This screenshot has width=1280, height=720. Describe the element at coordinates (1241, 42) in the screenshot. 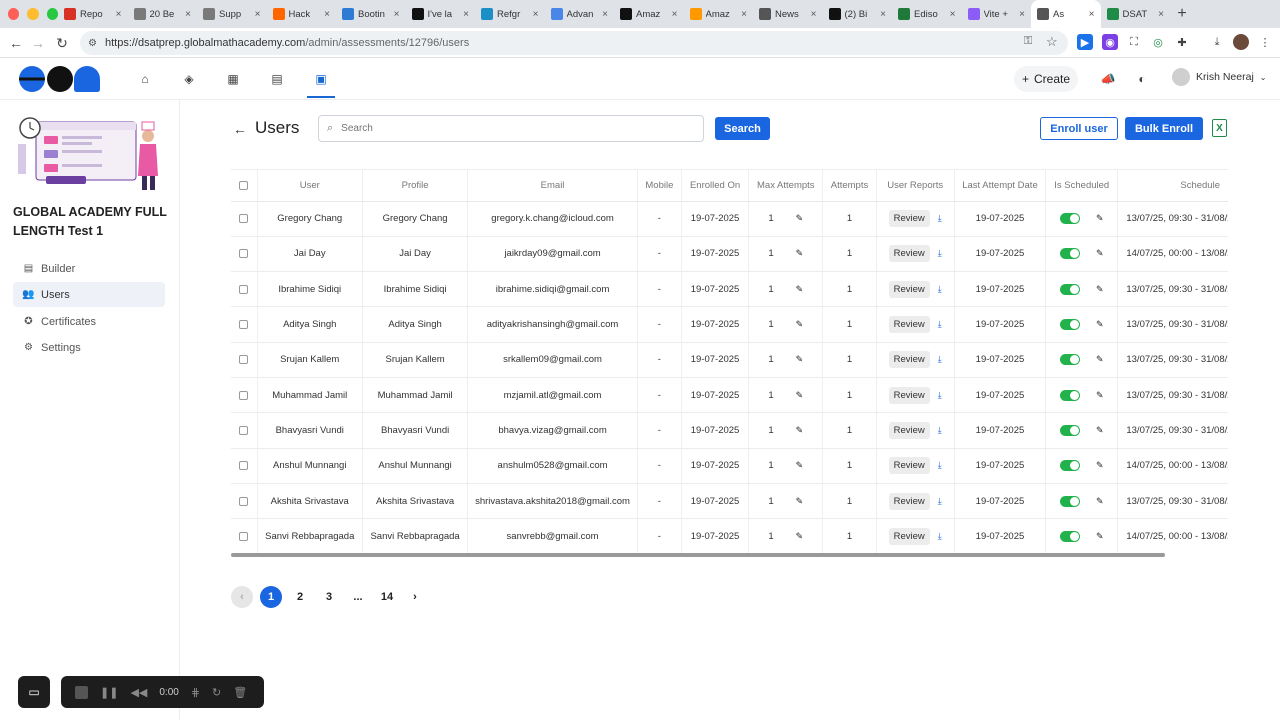

I see `profile-avatar` at that location.